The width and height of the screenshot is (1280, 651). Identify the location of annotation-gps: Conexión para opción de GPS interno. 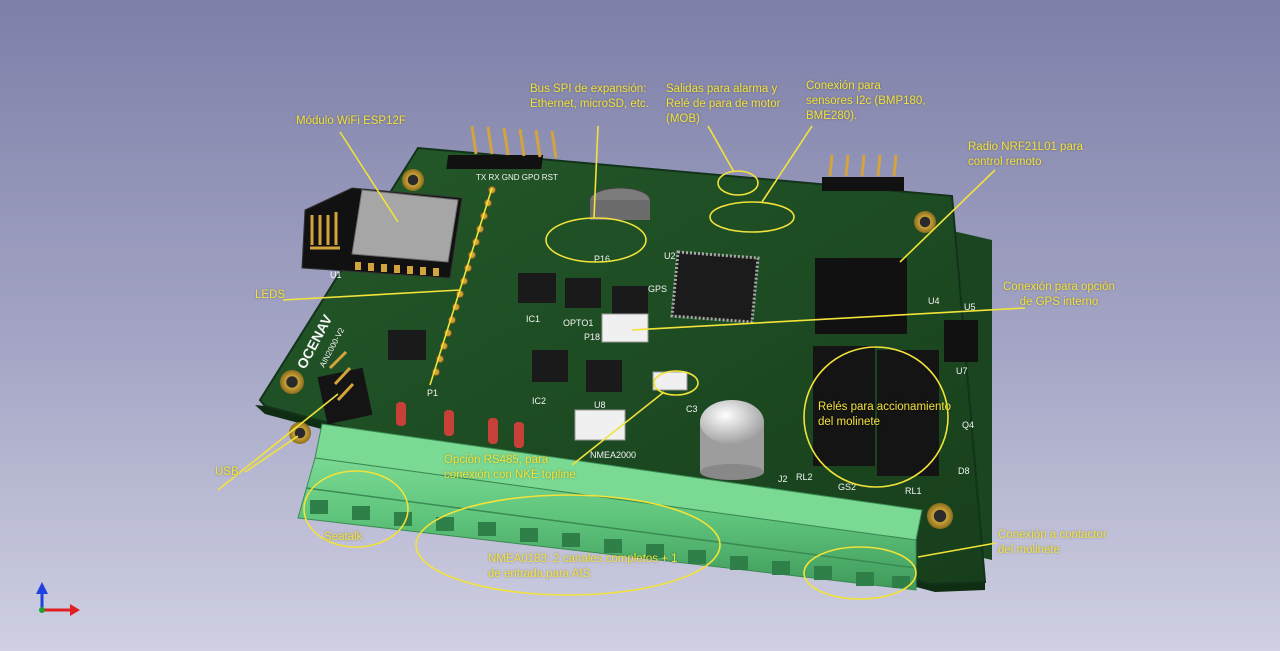
(1059, 295).